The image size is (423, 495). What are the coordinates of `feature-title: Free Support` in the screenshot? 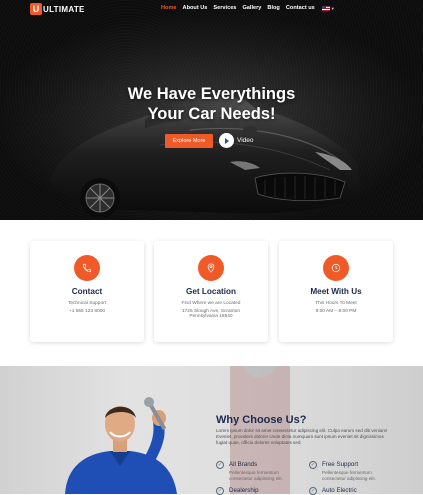 It's located at (340, 464).